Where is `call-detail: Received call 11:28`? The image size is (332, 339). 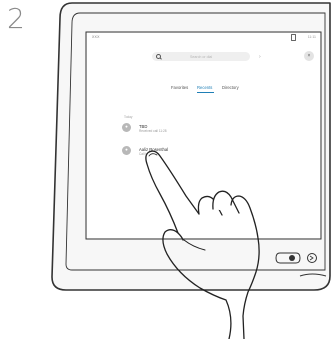
call-detail: Received call 11:28 is located at coordinates (153, 131).